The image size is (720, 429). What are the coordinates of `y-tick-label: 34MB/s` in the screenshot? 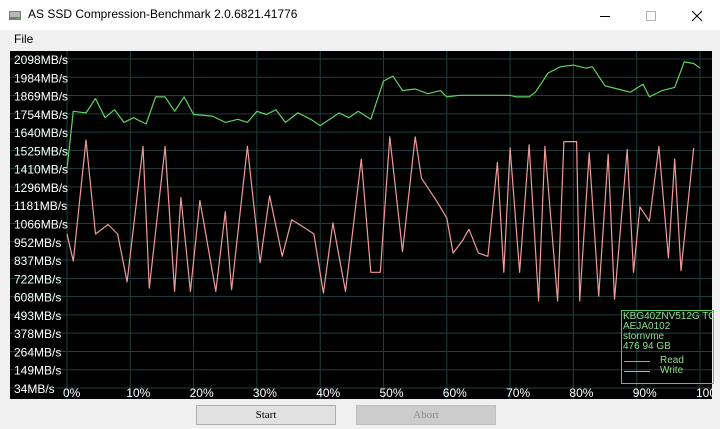 It's located at (34, 389).